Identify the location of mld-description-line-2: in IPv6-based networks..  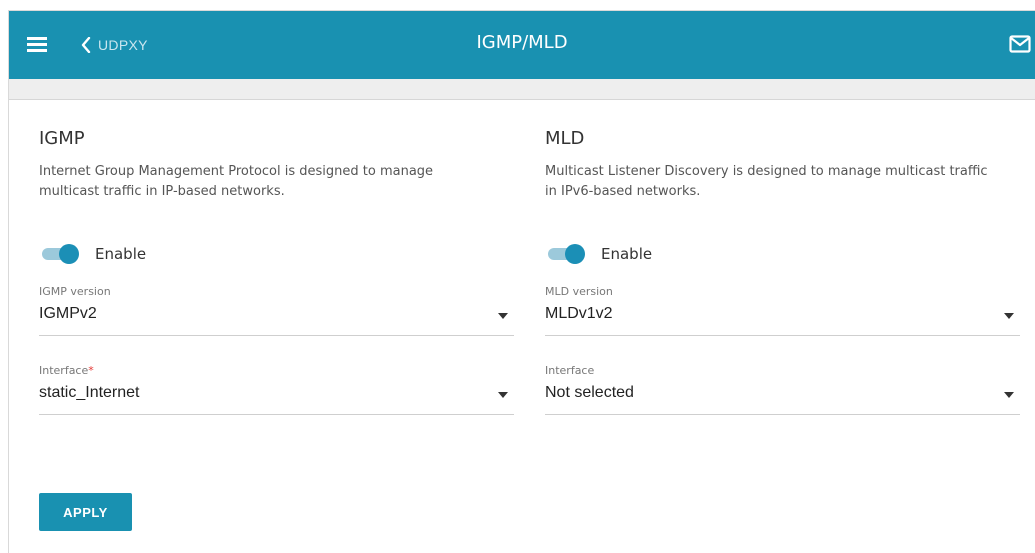
(623, 191).